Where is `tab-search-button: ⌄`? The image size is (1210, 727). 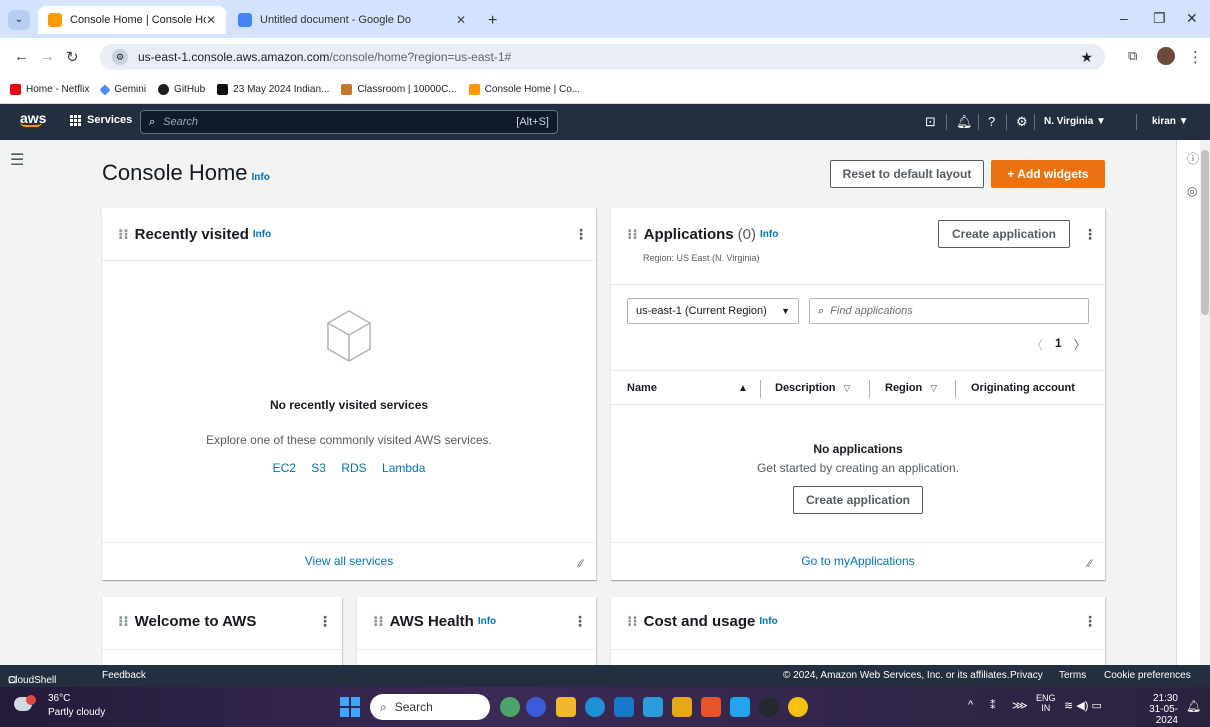
tab-search-button: ⌄ is located at coordinates (19, 20).